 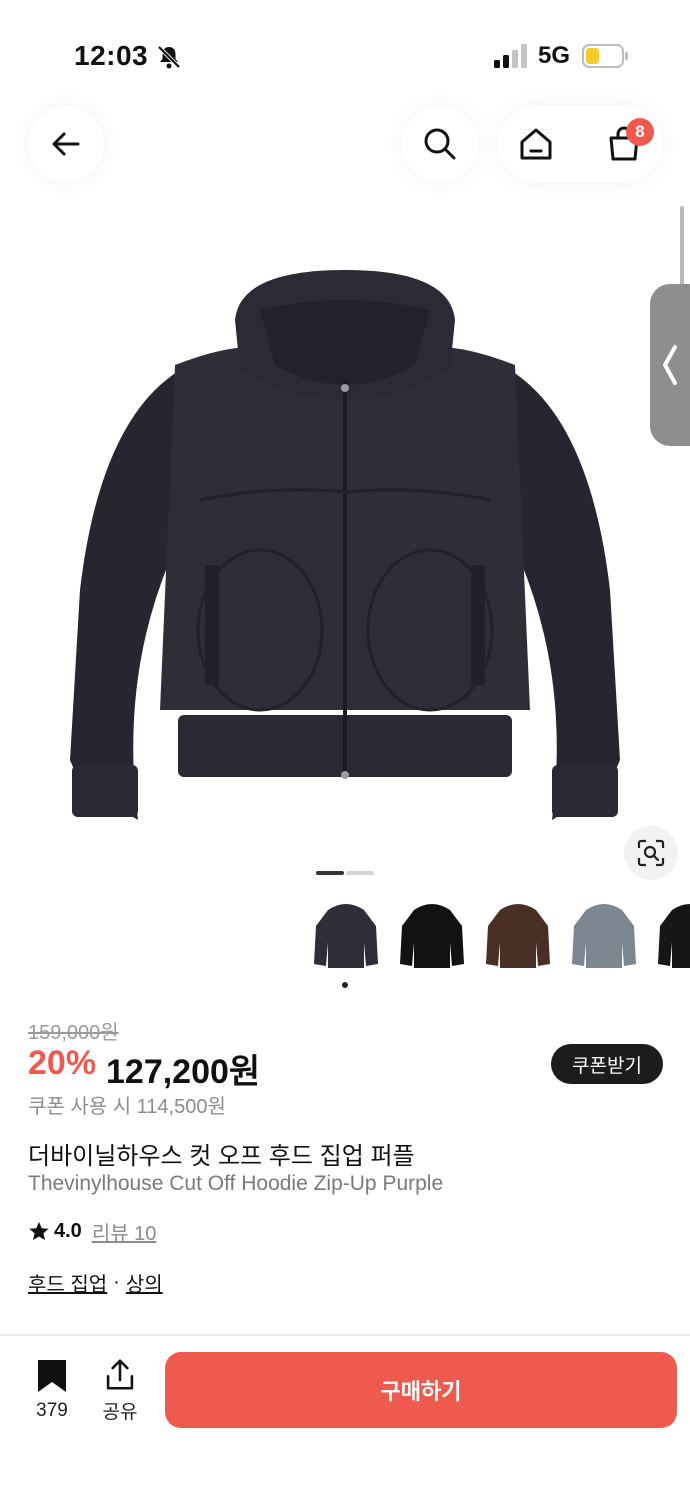 What do you see at coordinates (68, 1230) in the screenshot?
I see `rating-value: 4.0` at bounding box center [68, 1230].